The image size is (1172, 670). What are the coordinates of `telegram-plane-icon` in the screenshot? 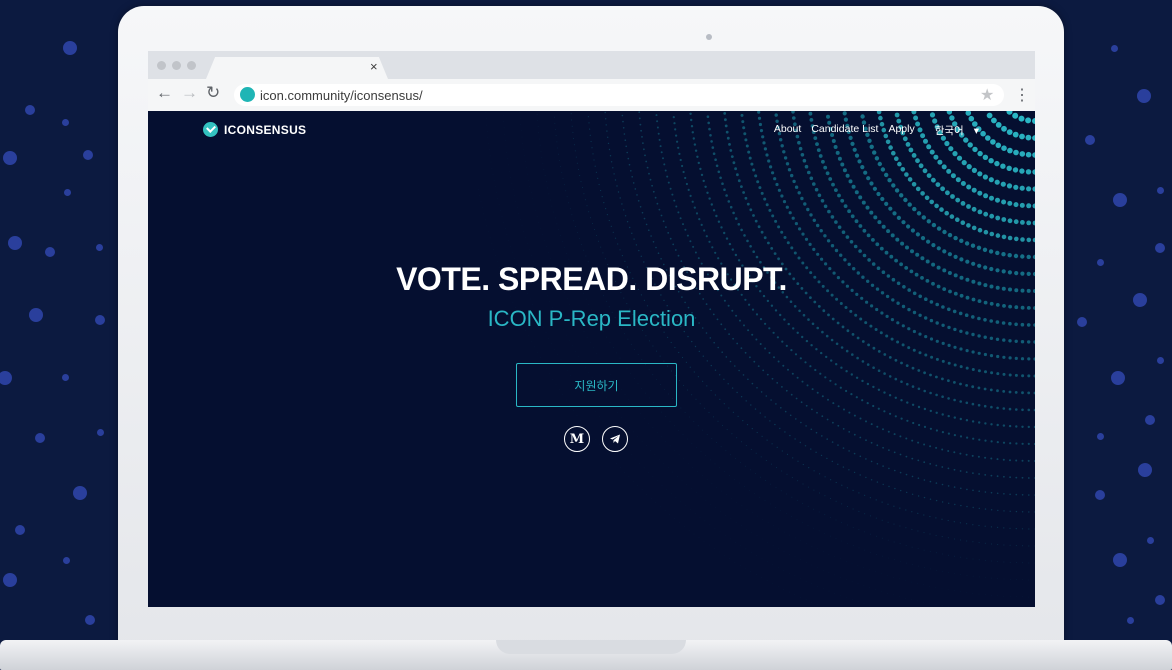 It's located at (615, 439).